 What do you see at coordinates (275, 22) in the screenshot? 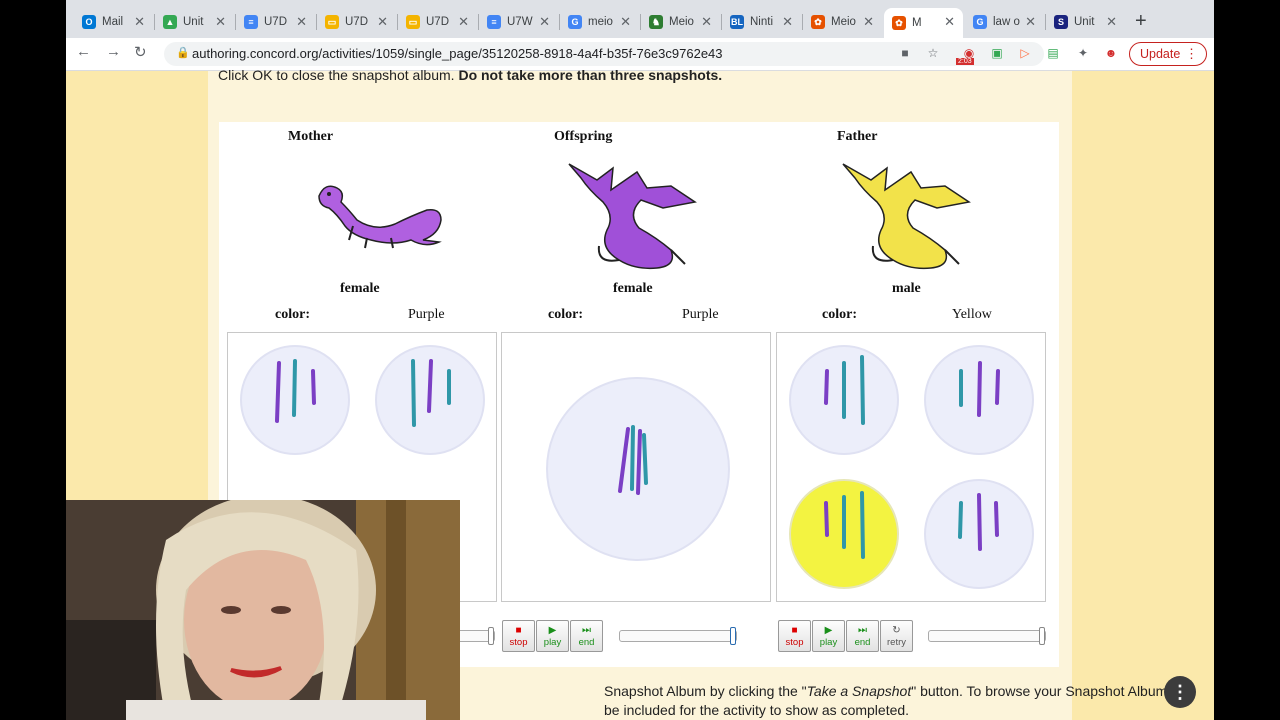
I see `browser-tab: ≡ U7D ✕` at bounding box center [275, 22].